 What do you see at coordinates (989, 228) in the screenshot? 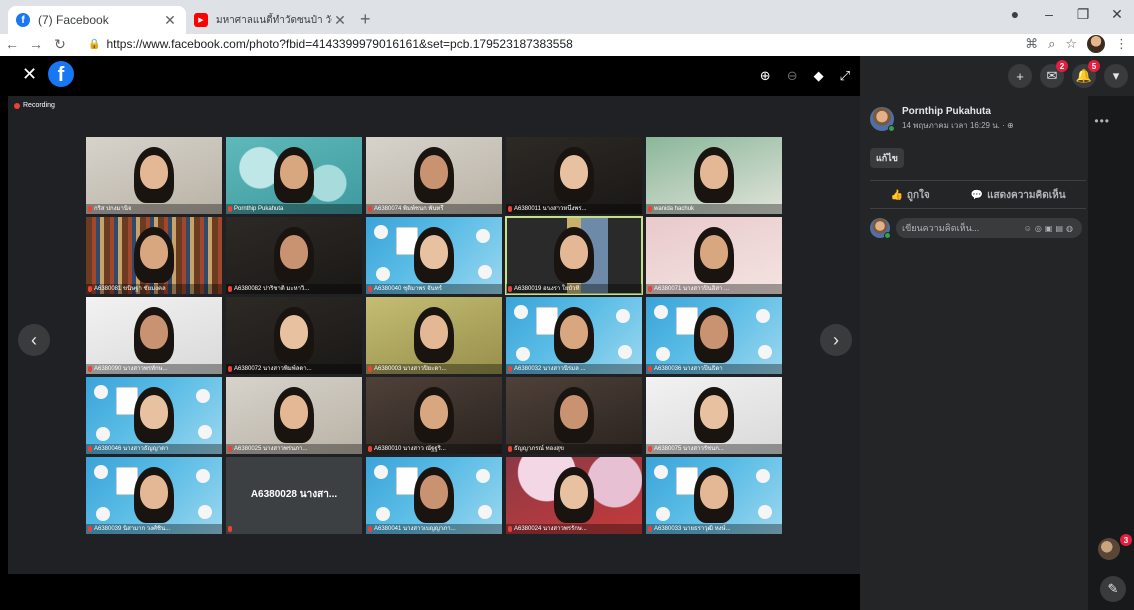
I see `comment-input: เขียนความคิดเห็น... ☺◎▣▤◍` at bounding box center [989, 228].